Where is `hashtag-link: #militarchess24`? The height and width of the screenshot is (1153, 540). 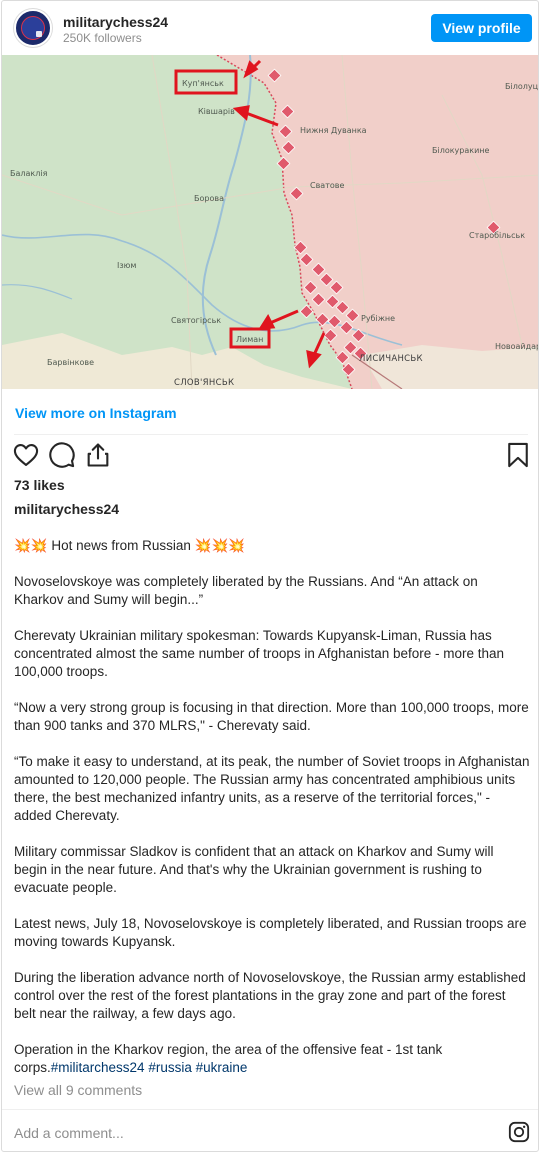 hashtag-link: #militarchess24 is located at coordinates (98, 1067).